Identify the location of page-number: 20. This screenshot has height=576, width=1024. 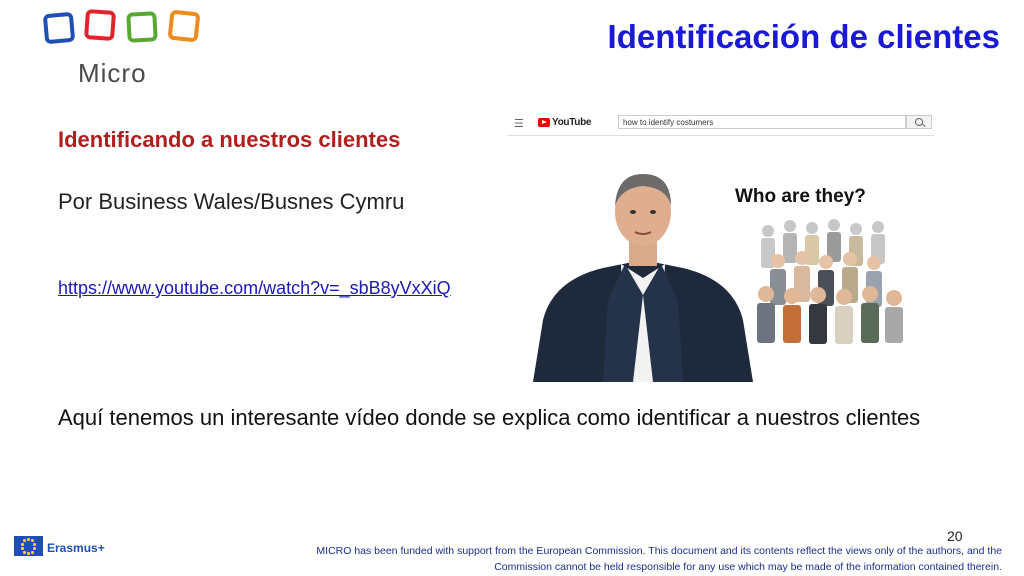
(955, 536).